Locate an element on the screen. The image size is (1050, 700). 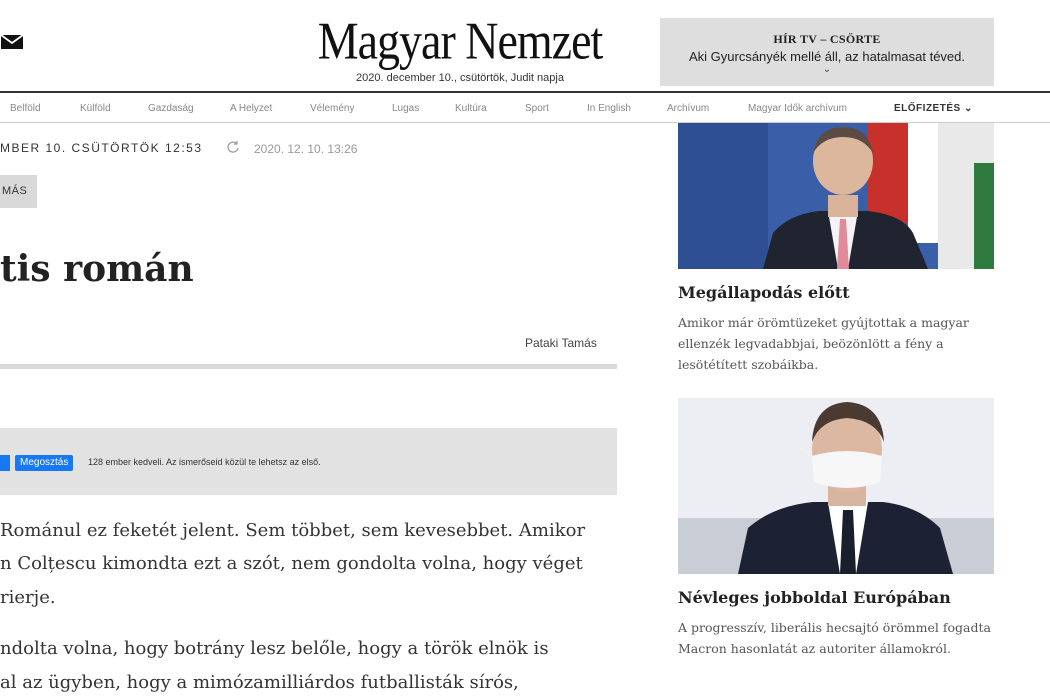
subscribe-label: ELŐFIZETÉS is located at coordinates (927, 108).